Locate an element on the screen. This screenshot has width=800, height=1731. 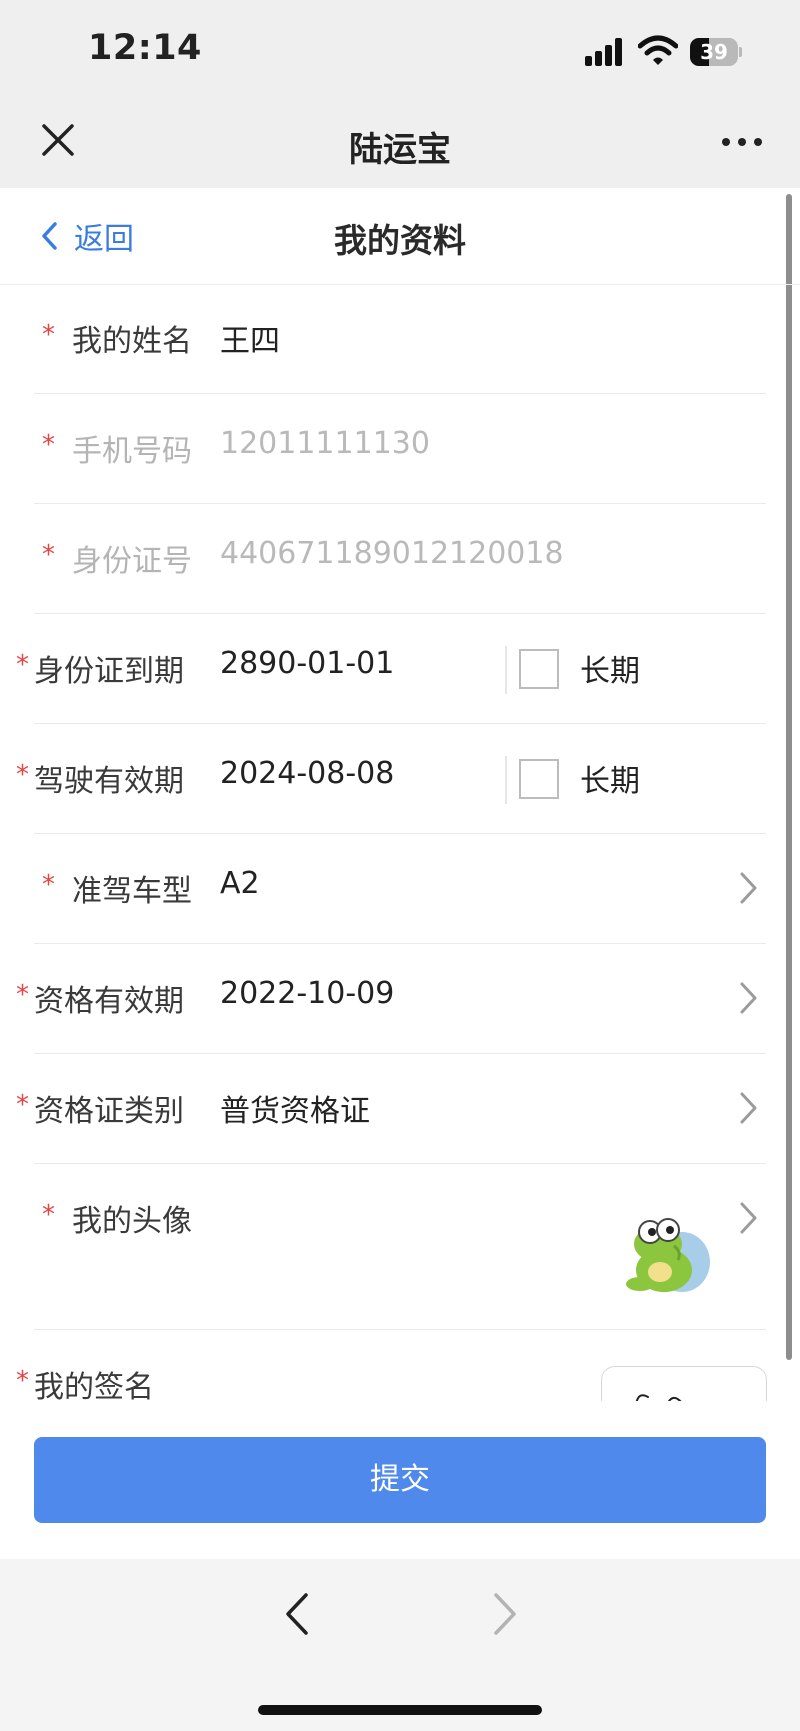
id-number-label: 身份证号 is located at coordinates (132, 561).